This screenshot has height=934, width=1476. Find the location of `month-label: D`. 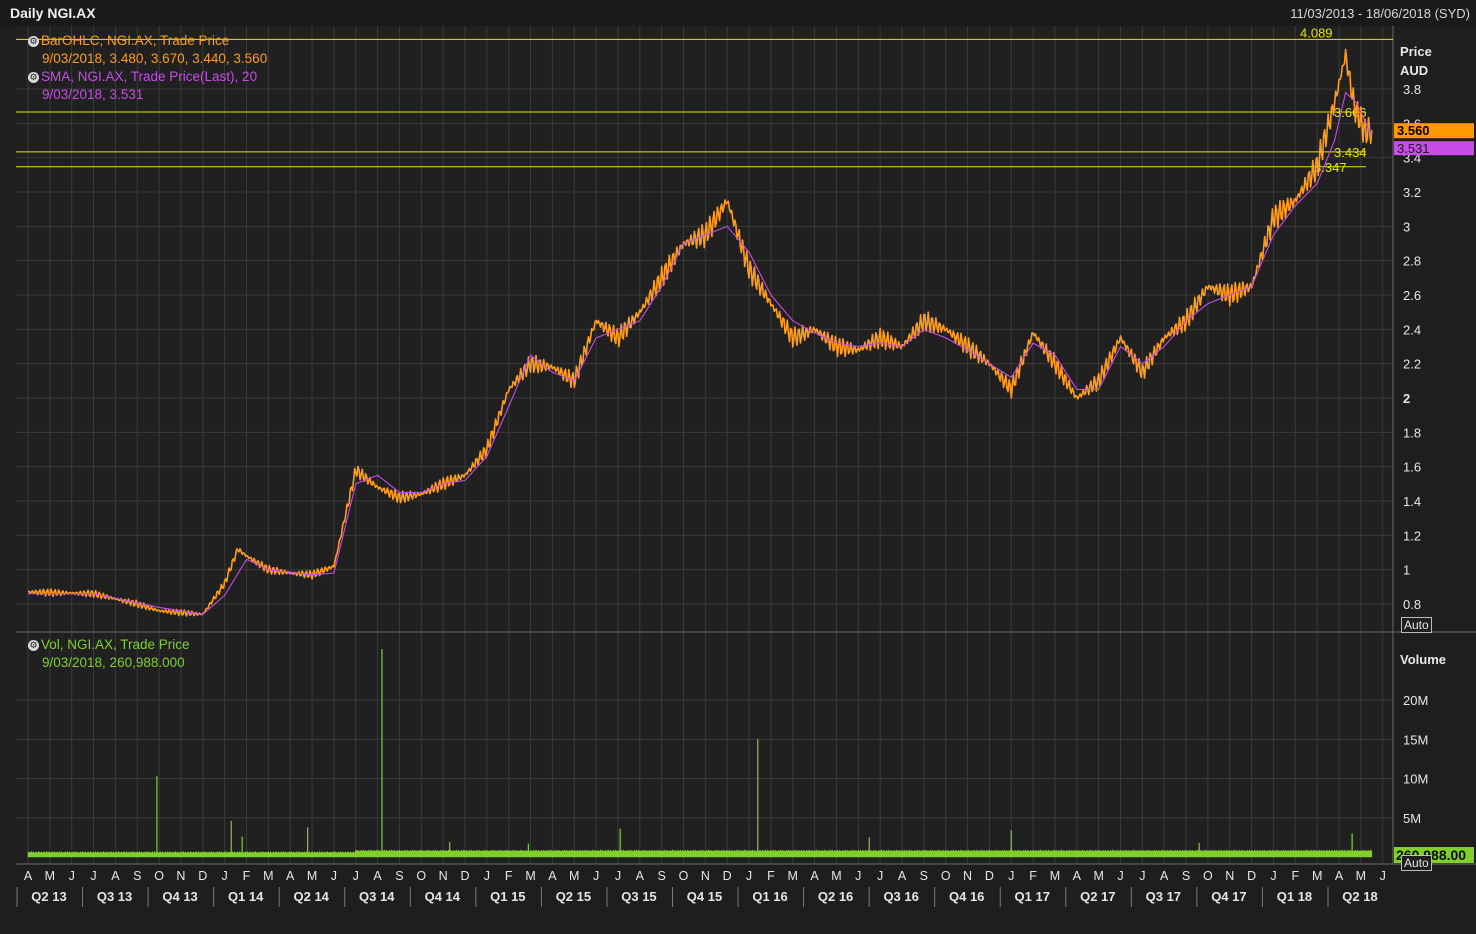

month-label: D is located at coordinates (989, 876).